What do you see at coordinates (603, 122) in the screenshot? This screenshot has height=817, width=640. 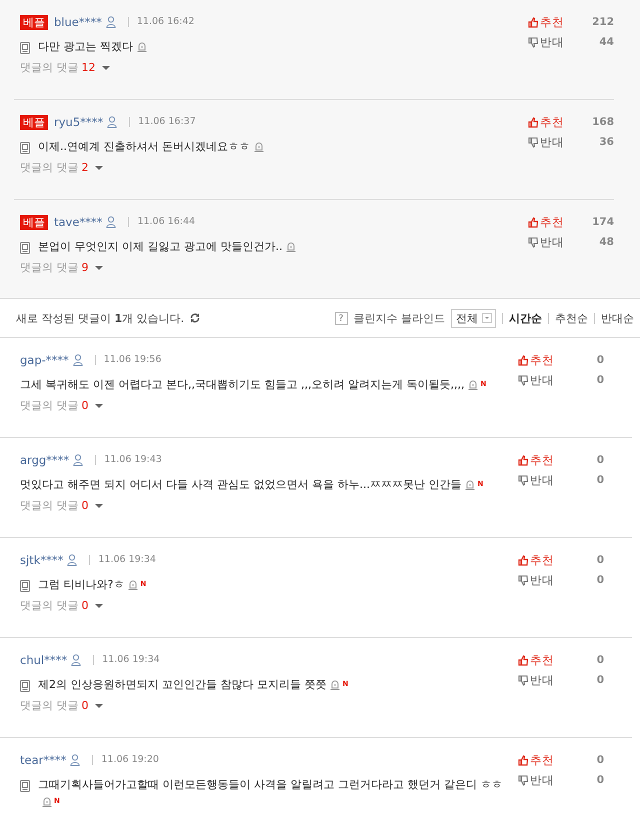 I see `upvote-count: 168` at bounding box center [603, 122].